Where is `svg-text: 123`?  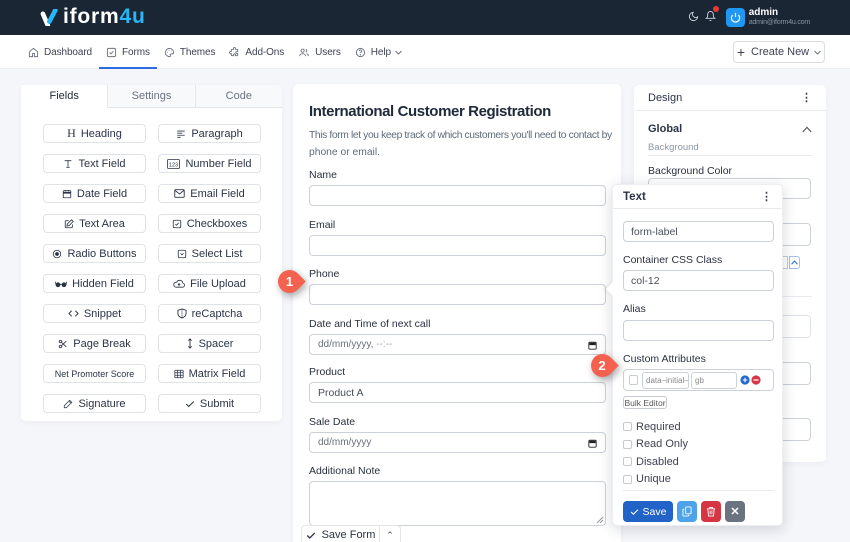
svg-text: 123 is located at coordinates (173, 165).